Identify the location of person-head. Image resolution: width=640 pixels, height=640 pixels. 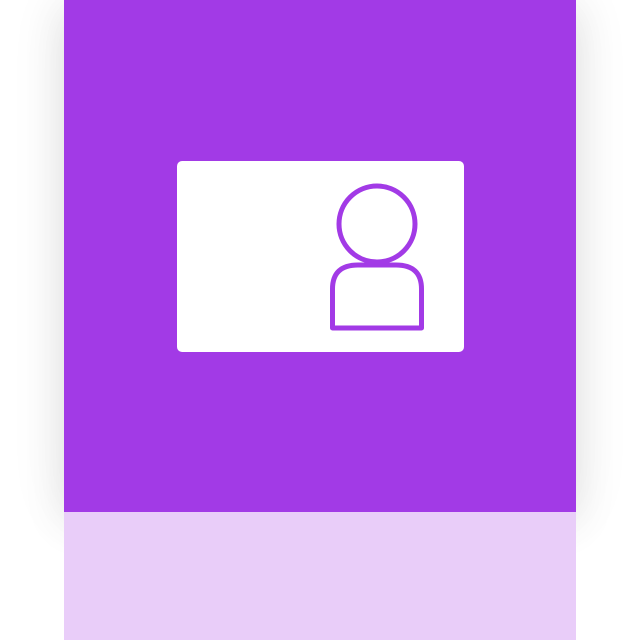
(377, 224).